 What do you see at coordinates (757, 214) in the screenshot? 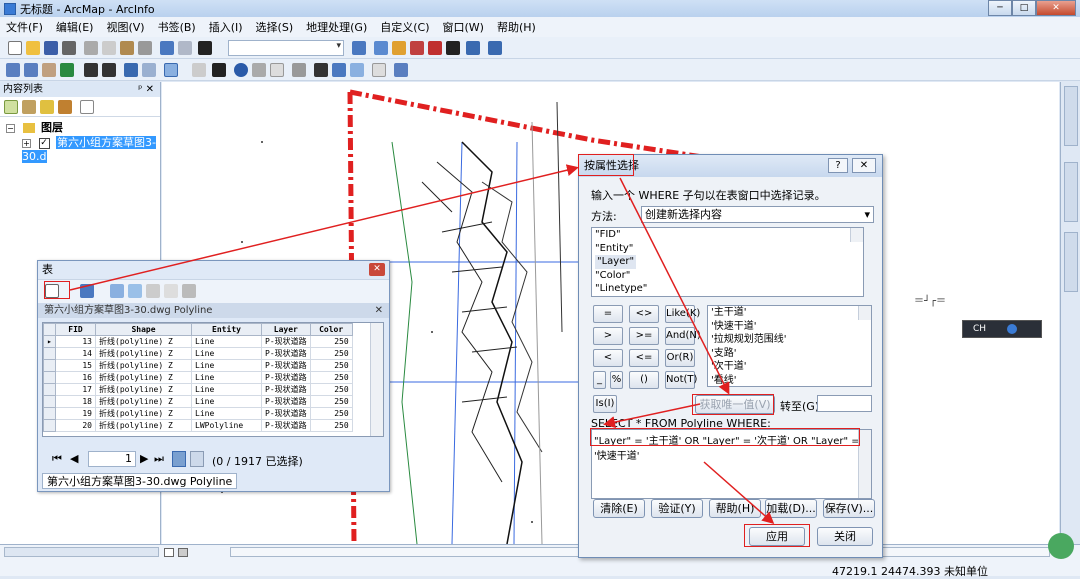
I see `method-dropdown: 创建新选择内容` at bounding box center [757, 214].